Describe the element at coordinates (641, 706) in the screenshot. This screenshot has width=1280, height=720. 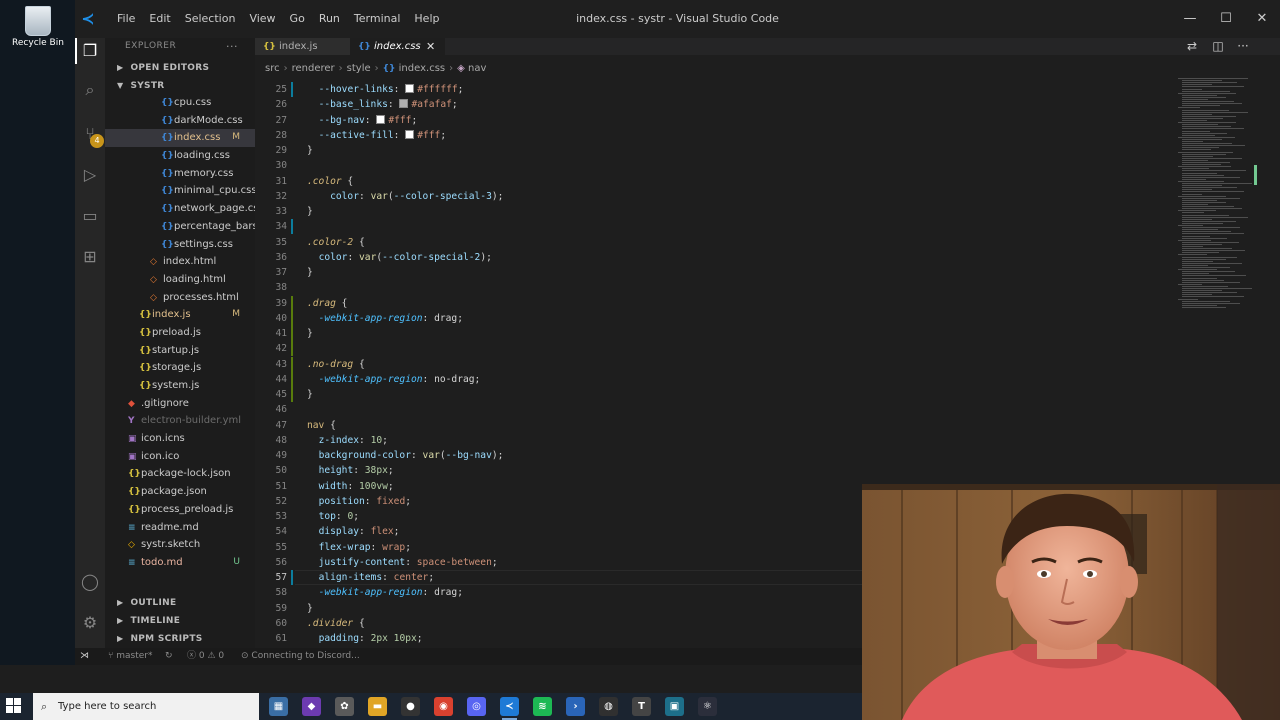
I see `typora-app-icon: T` at that location.